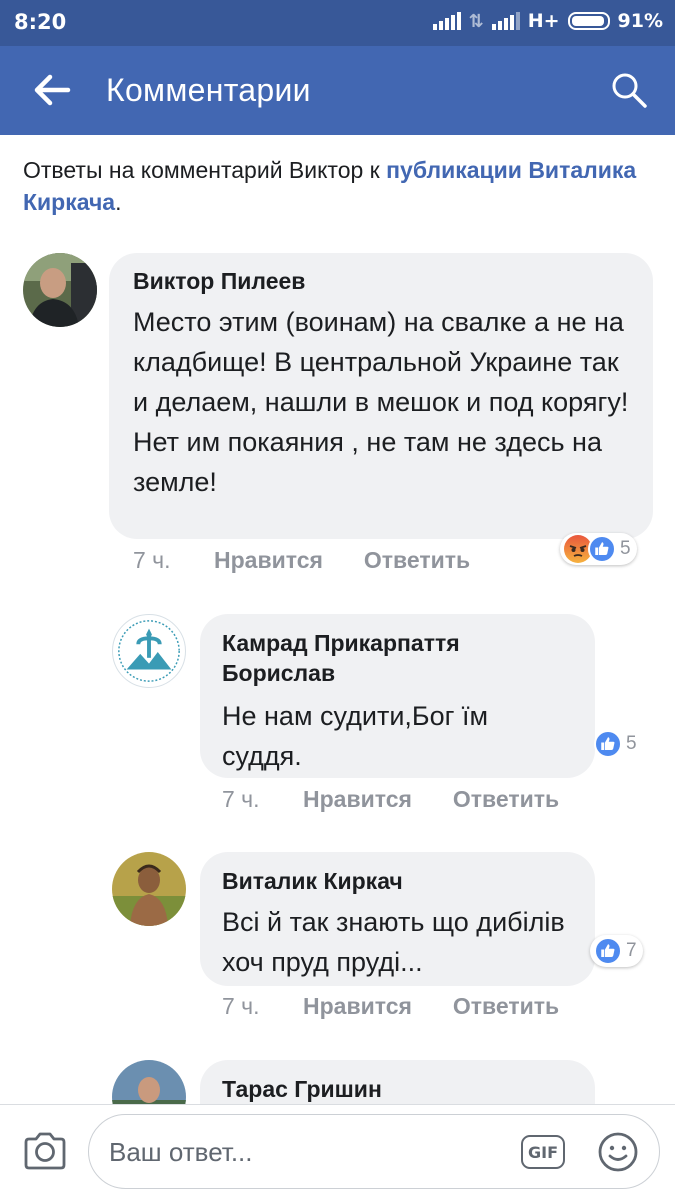  What do you see at coordinates (446, 21) in the screenshot?
I see `signal-icon` at bounding box center [446, 21].